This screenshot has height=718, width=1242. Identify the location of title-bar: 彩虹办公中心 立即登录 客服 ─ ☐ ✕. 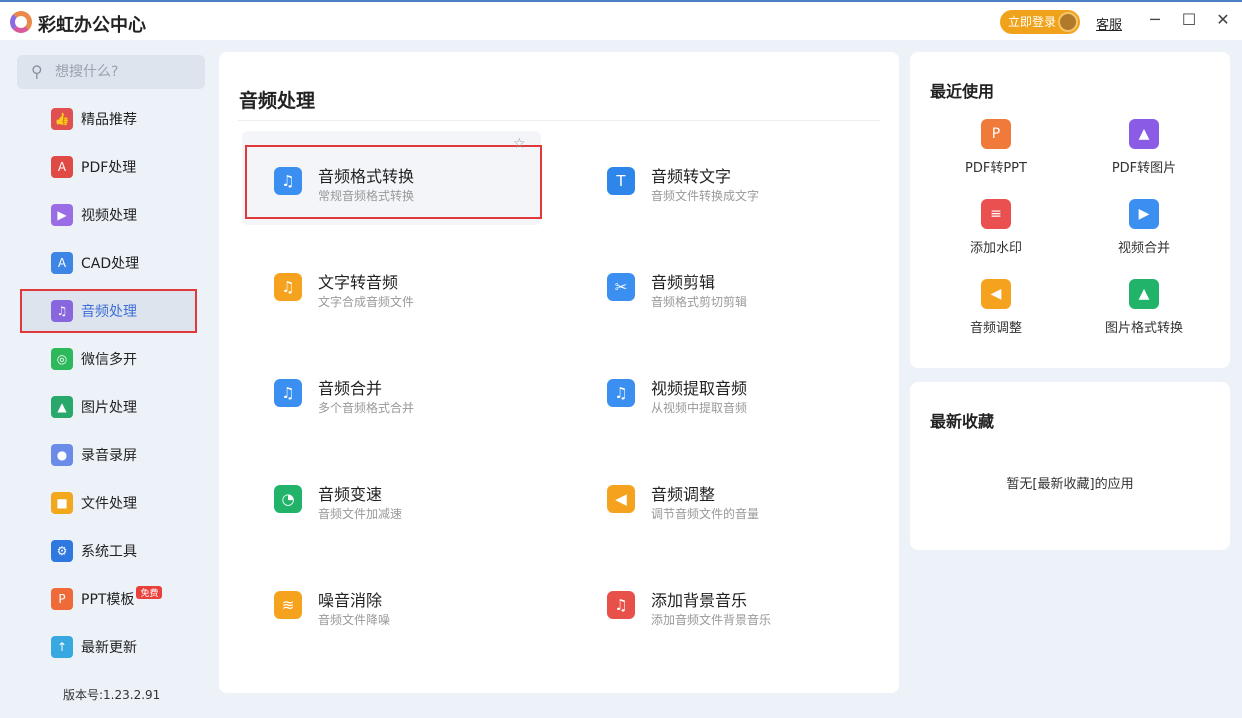
(621, 20).